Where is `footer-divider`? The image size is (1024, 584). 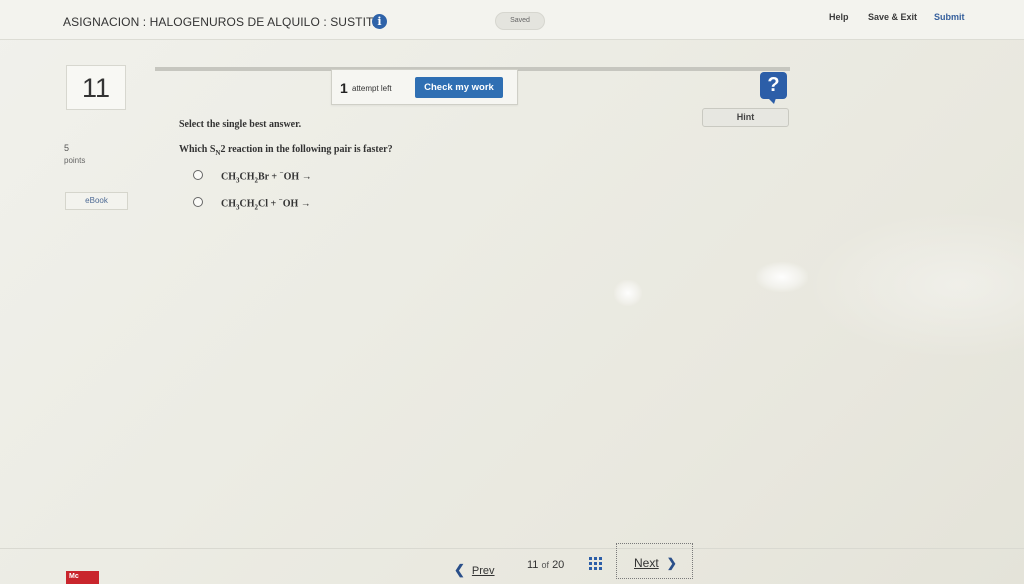 footer-divider is located at coordinates (512, 548).